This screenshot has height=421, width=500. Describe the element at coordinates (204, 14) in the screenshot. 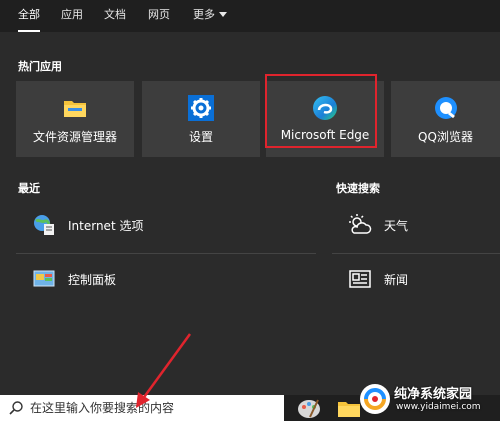

I see `tab-more-label: 更多` at that location.